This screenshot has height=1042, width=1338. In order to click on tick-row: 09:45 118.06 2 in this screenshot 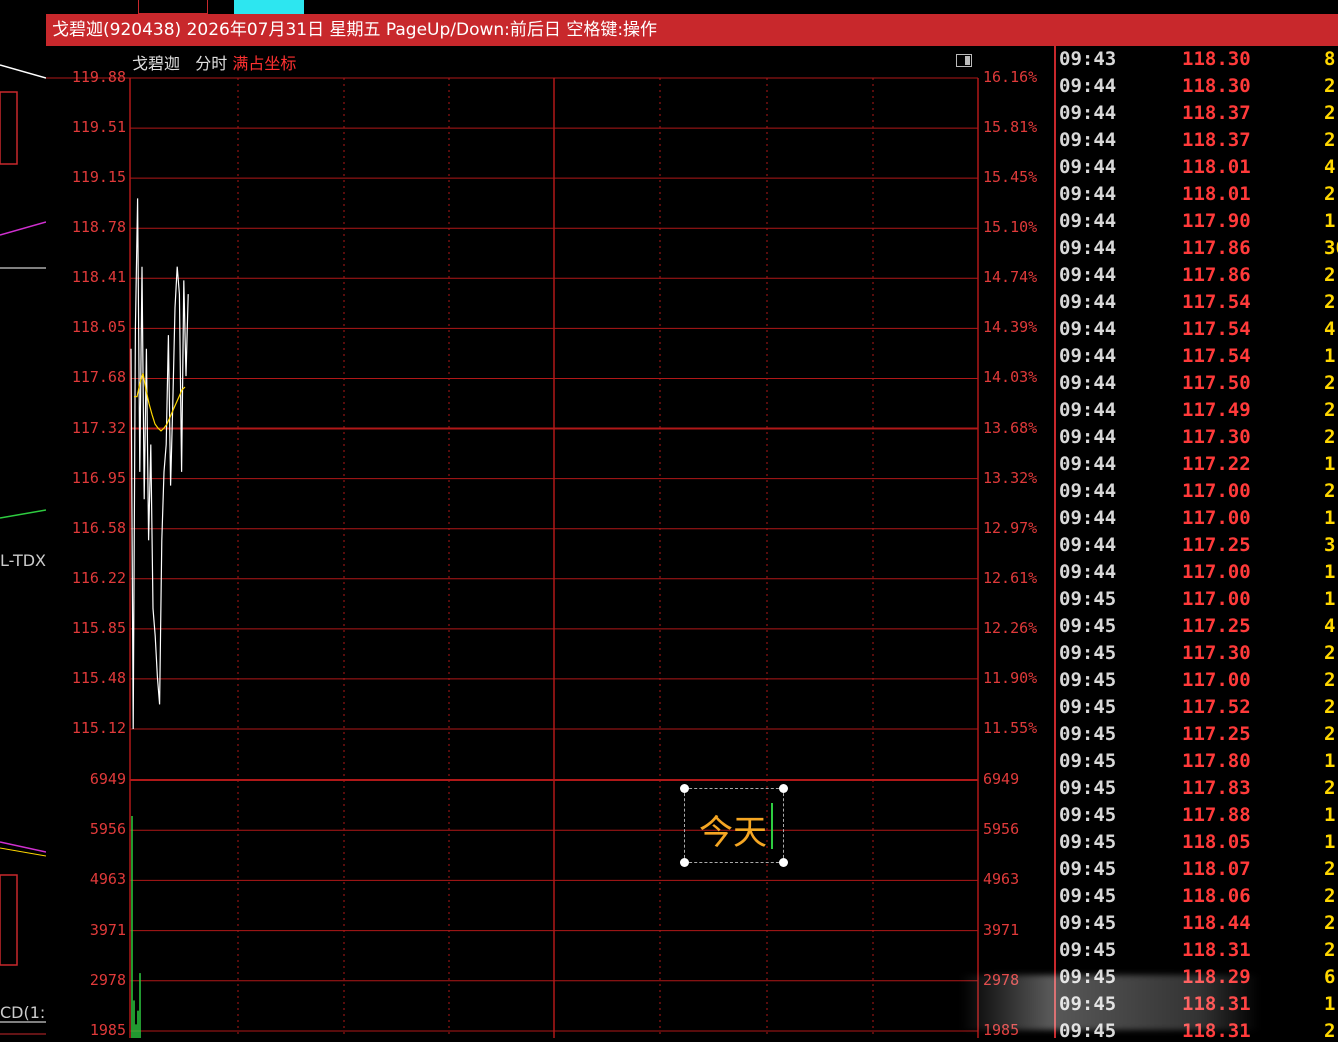, I will do `click(1197, 896)`.